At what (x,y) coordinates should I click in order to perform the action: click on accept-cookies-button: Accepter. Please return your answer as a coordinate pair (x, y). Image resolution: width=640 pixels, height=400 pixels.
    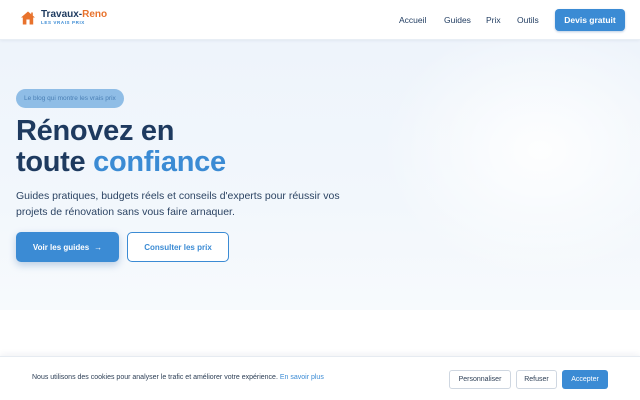
    Looking at the image, I should click on (585, 379).